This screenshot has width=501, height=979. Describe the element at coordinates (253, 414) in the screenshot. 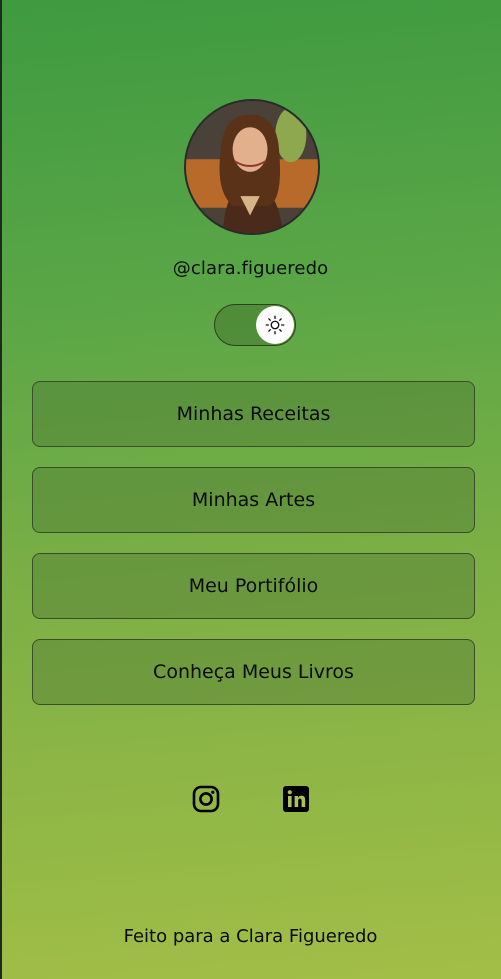

I see `link-minhas-receitas: Minhas Receitas` at that location.